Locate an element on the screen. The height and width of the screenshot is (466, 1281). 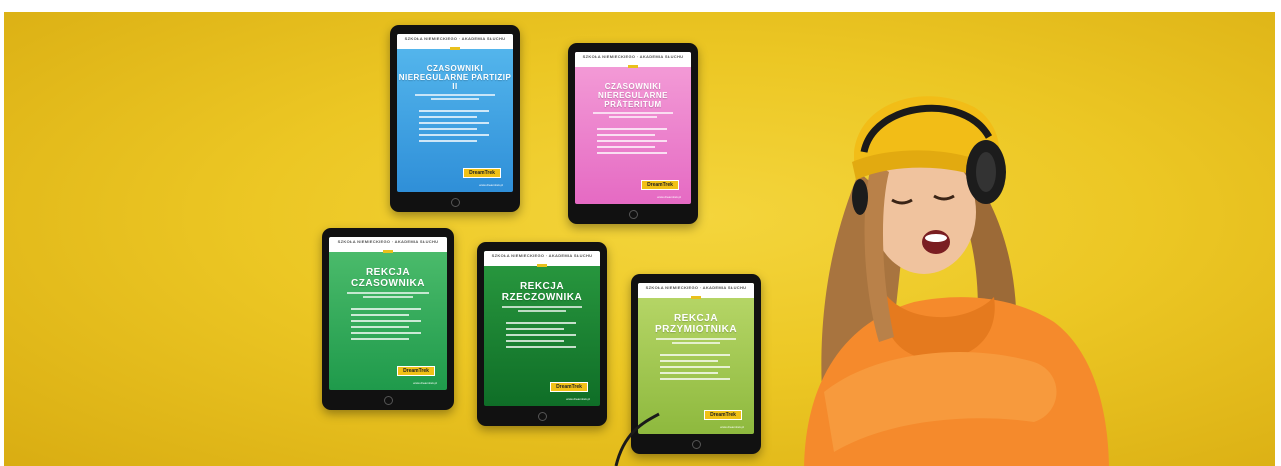
cover-title: REKCJA PRZYMIOTNIKA is located at coordinates (696, 324).